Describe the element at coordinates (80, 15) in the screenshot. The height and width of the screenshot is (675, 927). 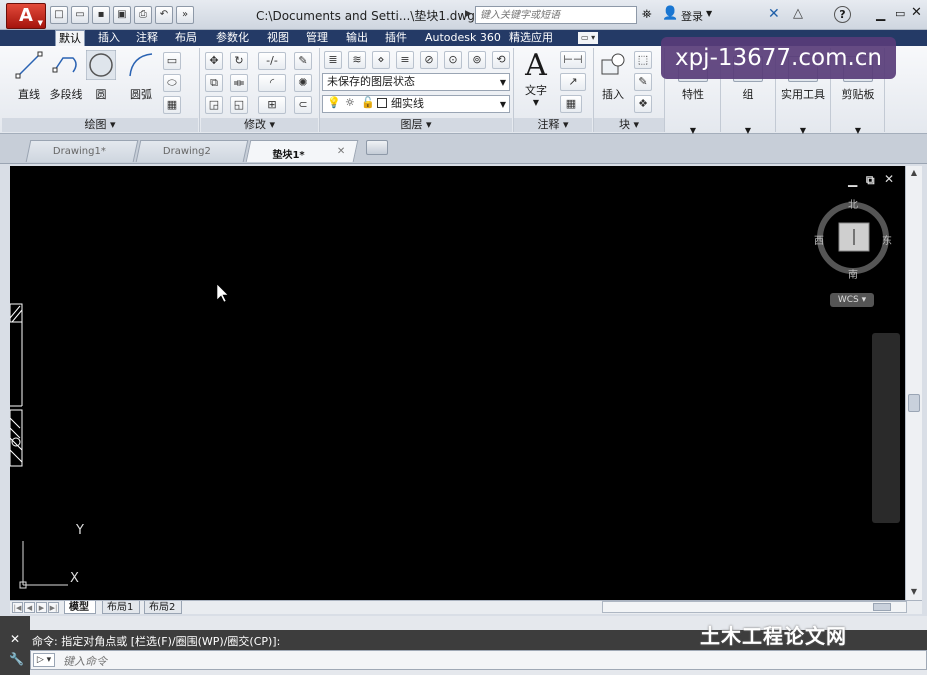
I see `open-file-icon: ▭` at that location.